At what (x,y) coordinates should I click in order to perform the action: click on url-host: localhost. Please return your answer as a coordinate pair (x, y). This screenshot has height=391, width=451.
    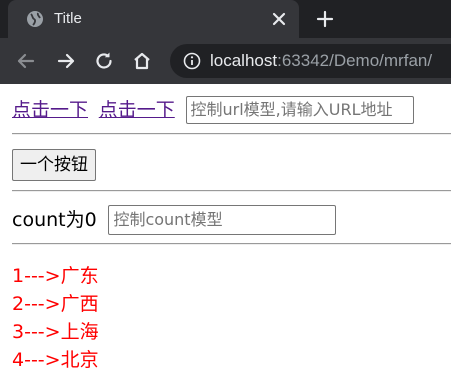
    Looking at the image, I should click on (244, 60).